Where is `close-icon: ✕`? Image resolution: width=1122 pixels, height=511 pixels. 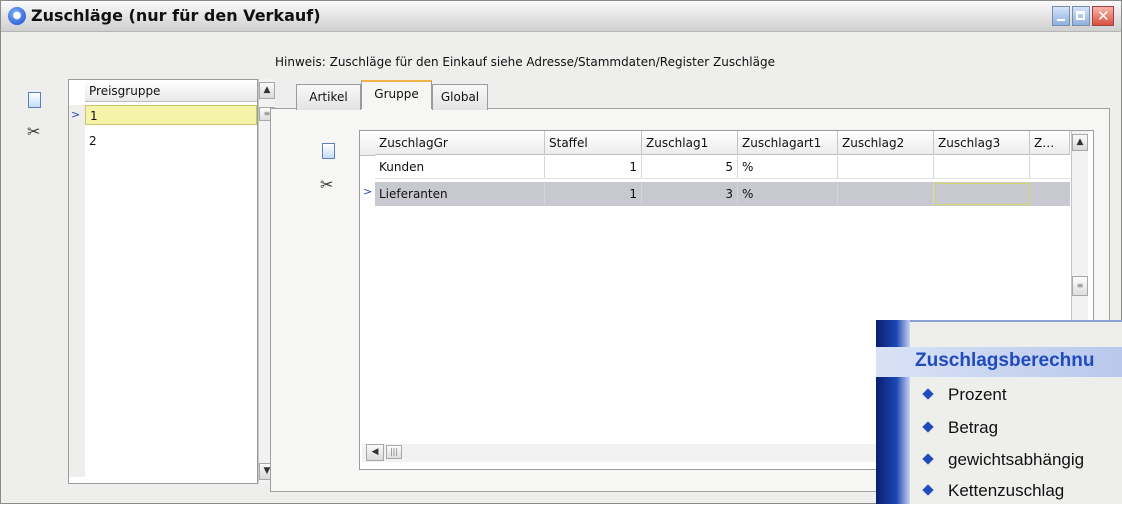 close-icon: ✕ is located at coordinates (1103, 16).